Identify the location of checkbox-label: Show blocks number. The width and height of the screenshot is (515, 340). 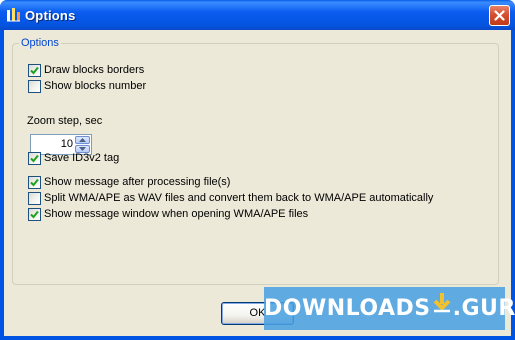
(95, 86).